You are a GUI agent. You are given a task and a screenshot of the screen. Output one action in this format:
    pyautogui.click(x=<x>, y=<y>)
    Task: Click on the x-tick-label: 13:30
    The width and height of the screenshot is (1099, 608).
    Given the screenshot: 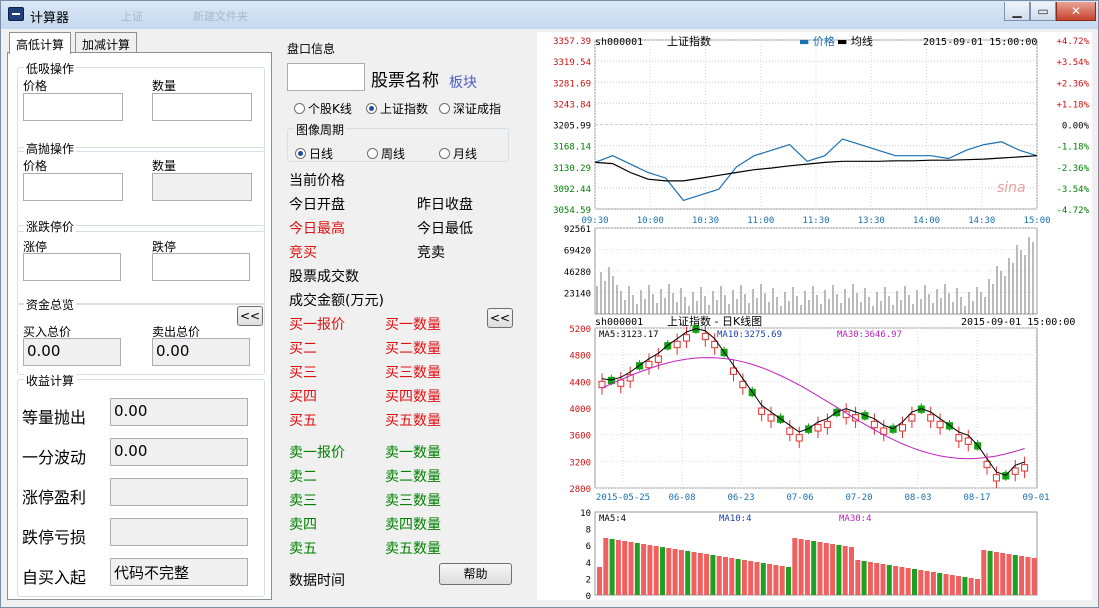 What is the action you would take?
    pyautogui.click(x=871, y=221)
    